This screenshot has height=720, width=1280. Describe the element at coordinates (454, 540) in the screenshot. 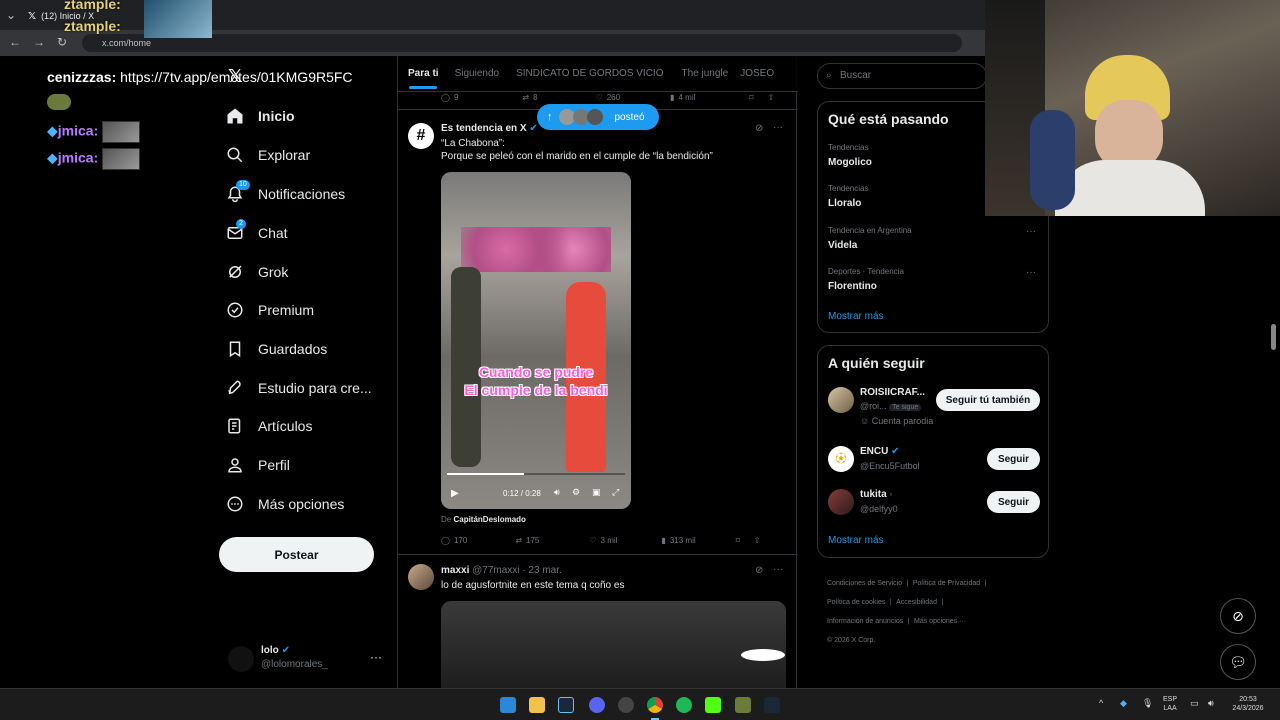

I see `reply-button: ◯ 170` at that location.